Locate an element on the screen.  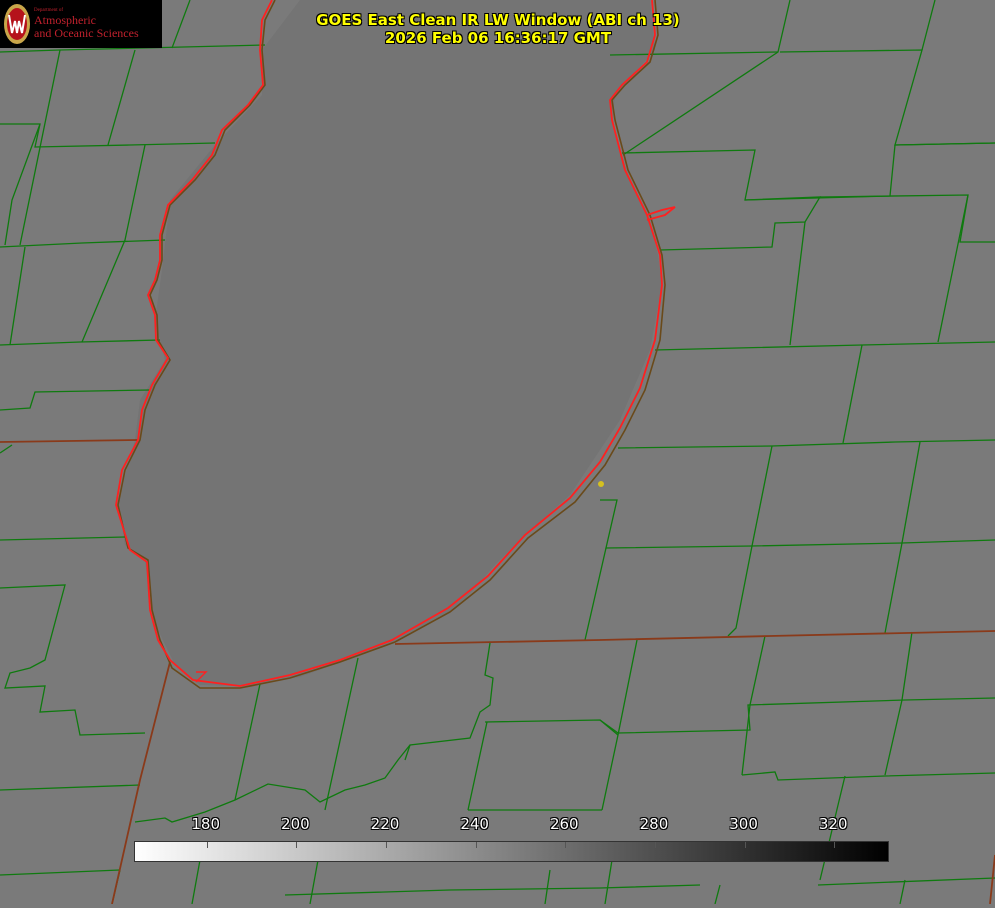
colorbar-tick-label: 280 is located at coordinates (654, 824).